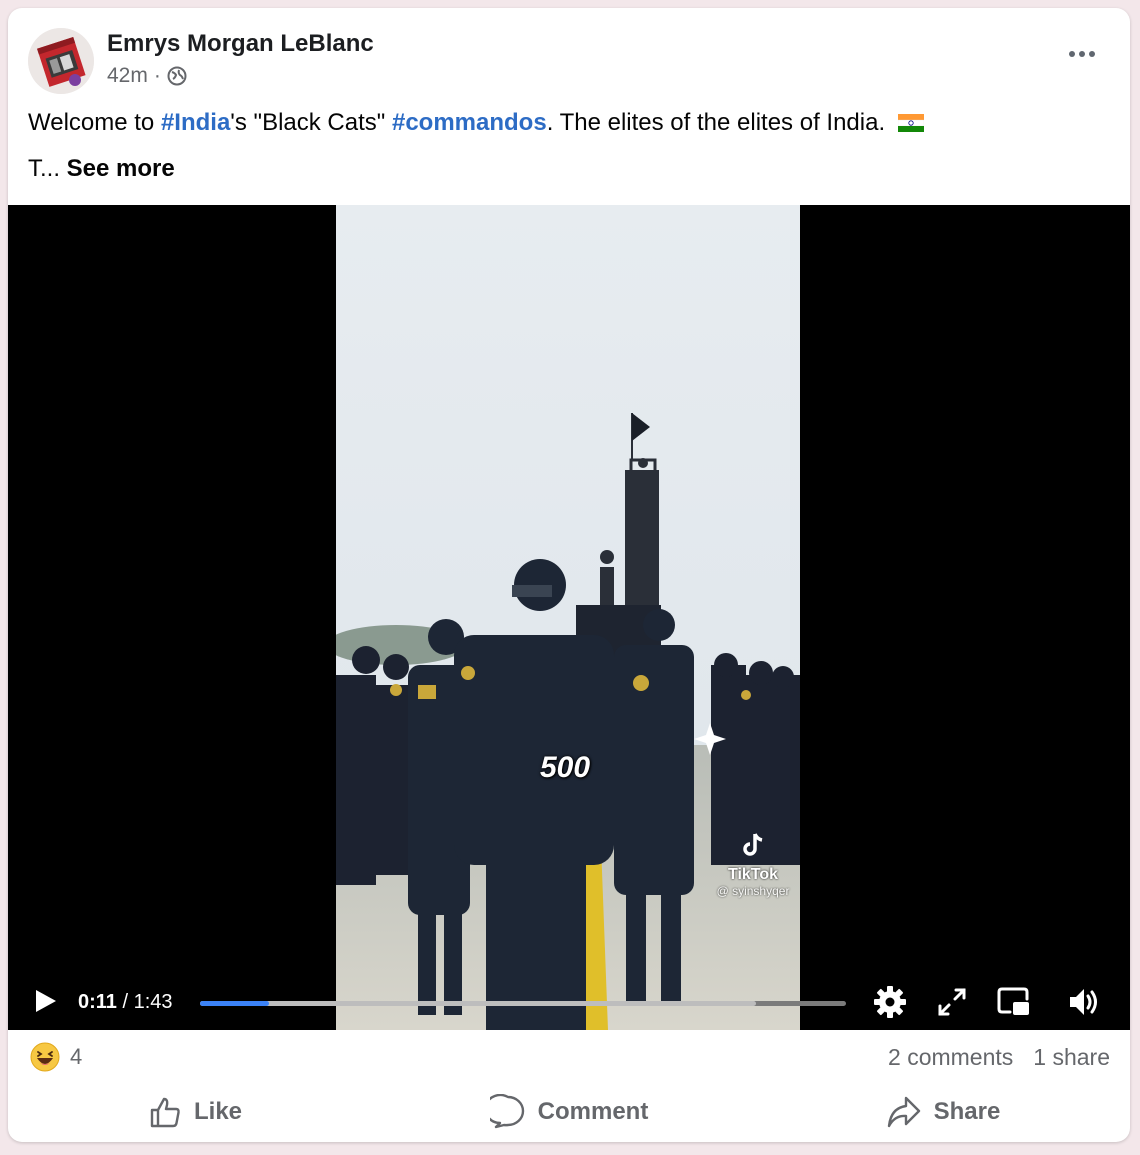 The height and width of the screenshot is (1155, 1140). I want to click on video-time: 0:11 / 1:43, so click(125, 1002).